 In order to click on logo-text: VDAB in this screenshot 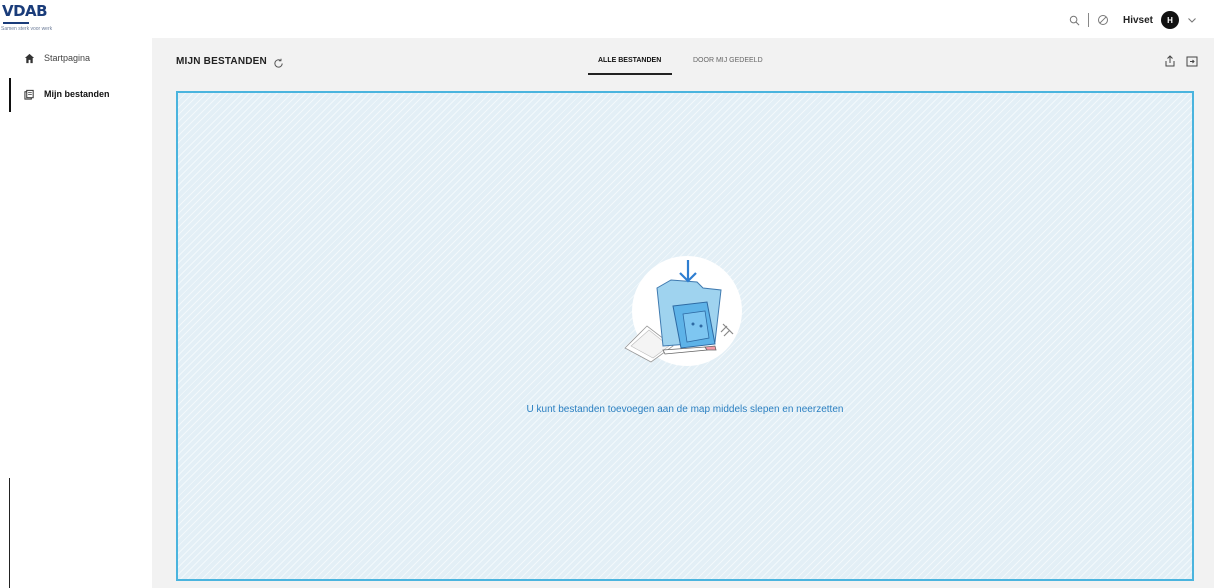, I will do `click(25, 11)`.